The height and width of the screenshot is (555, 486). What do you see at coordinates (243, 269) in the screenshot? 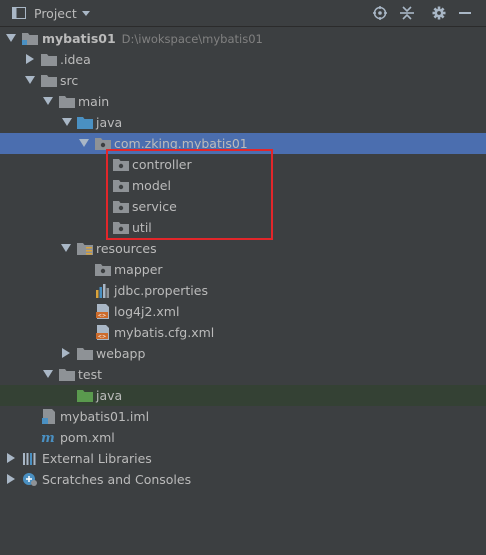
I see `tree-item-mapper: mapper` at bounding box center [243, 269].